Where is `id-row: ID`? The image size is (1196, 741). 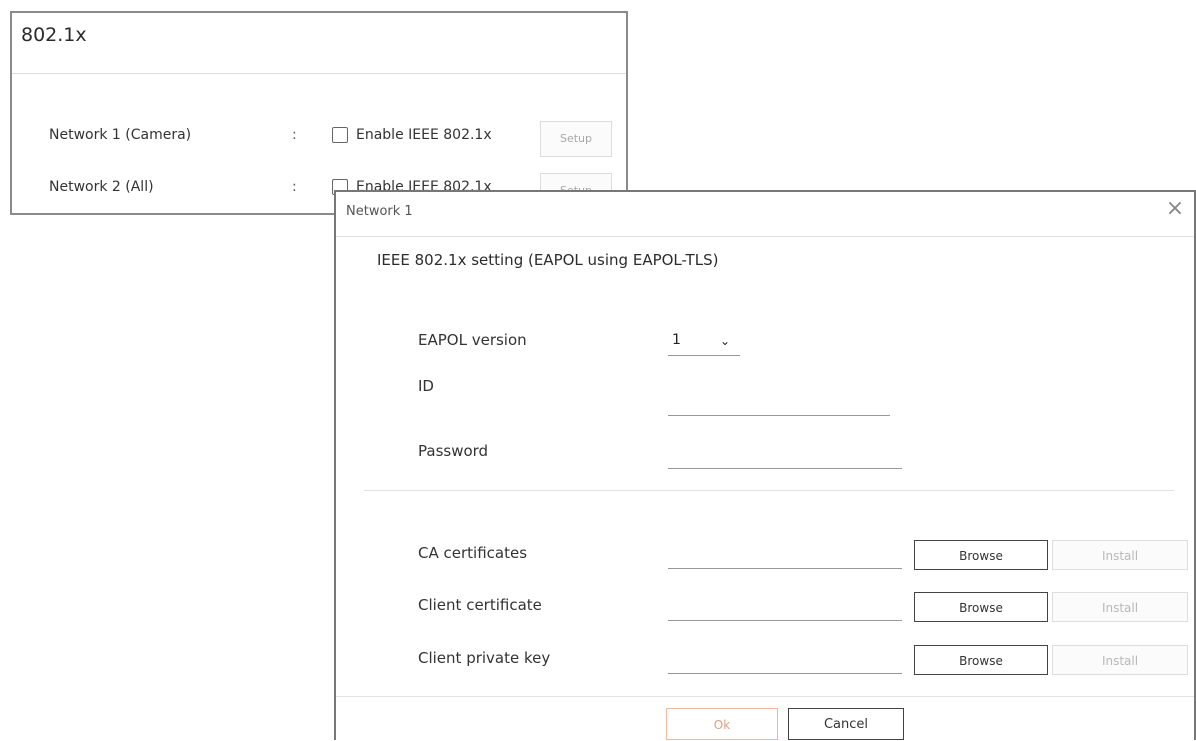 id-row: ID is located at coordinates (765, 395).